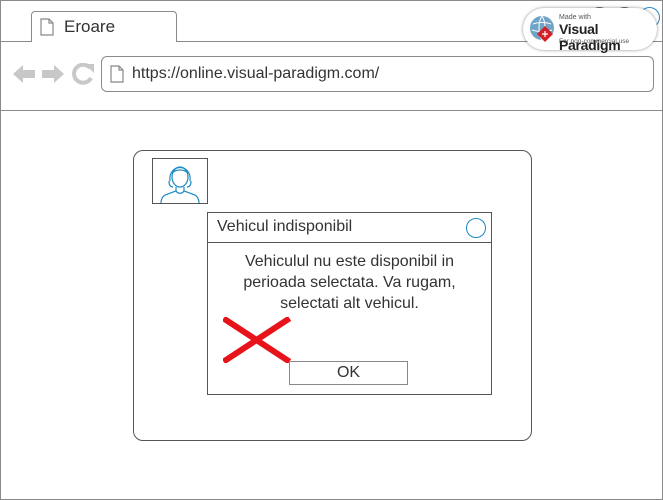  I want to click on watermark-brand: Visual Paradigm, so click(590, 37).